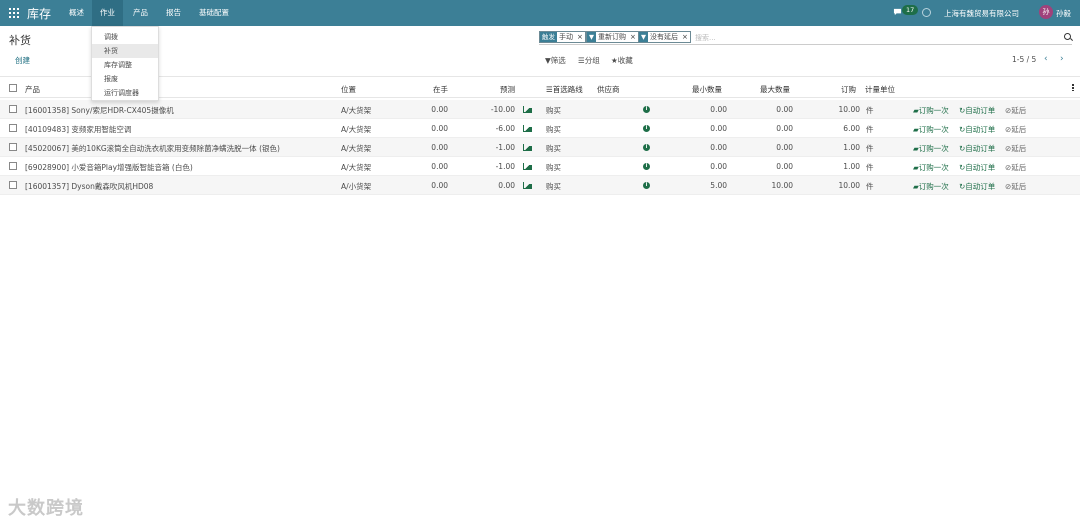 The height and width of the screenshot is (527, 1080). Describe the element at coordinates (897, 12) in the screenshot. I see `chat-icon` at that location.